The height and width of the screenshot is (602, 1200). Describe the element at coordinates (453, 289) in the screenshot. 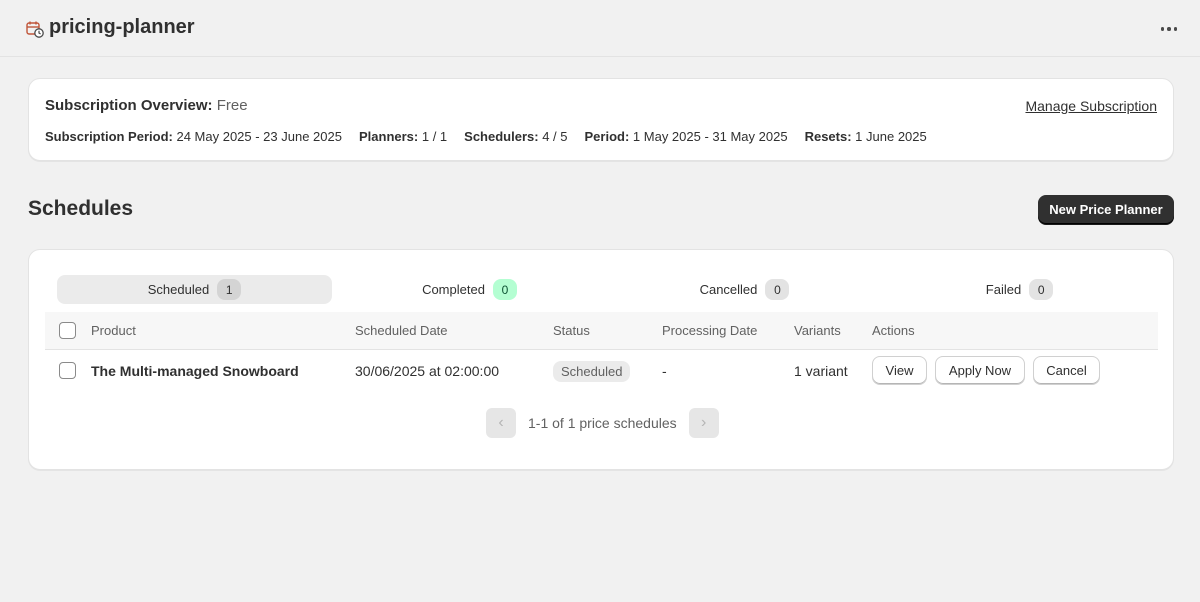

I see `tab-label: Completed` at that location.